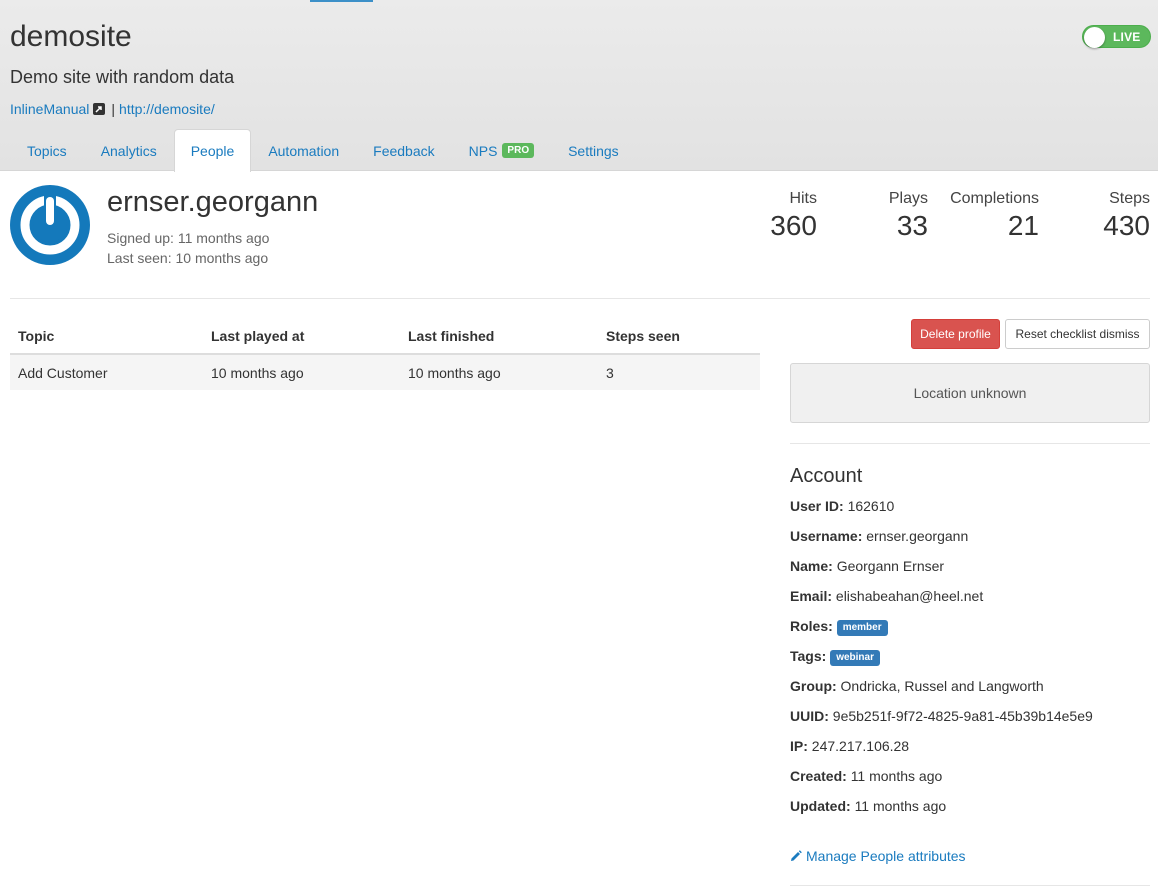  I want to click on avatar, so click(50, 225).